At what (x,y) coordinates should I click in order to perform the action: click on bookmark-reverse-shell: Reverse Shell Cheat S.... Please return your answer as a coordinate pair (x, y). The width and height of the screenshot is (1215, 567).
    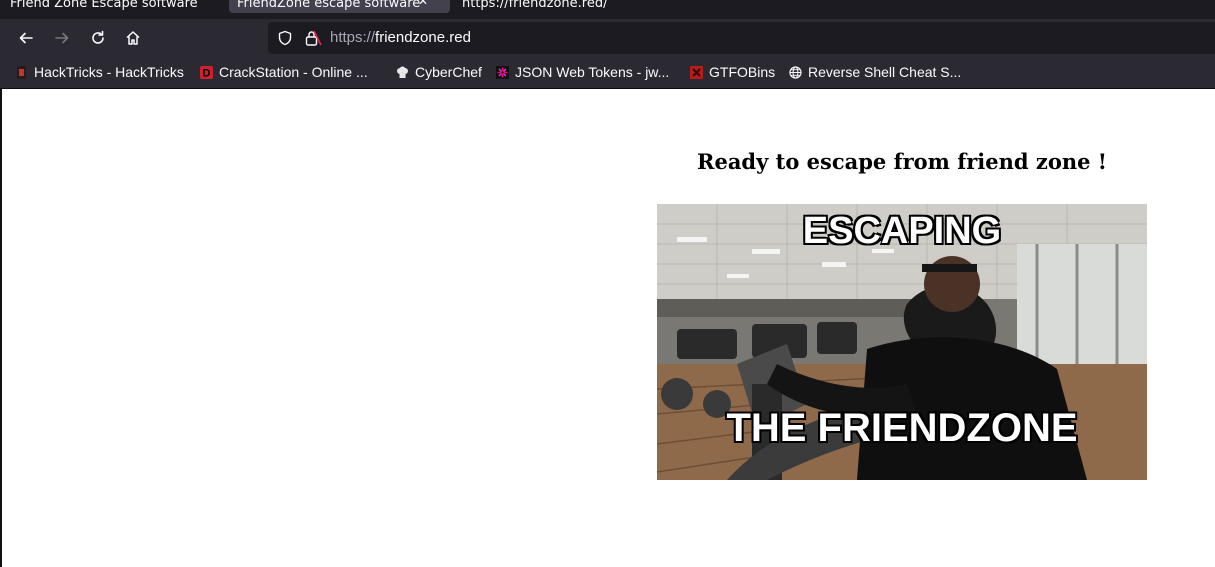
    Looking at the image, I should click on (875, 72).